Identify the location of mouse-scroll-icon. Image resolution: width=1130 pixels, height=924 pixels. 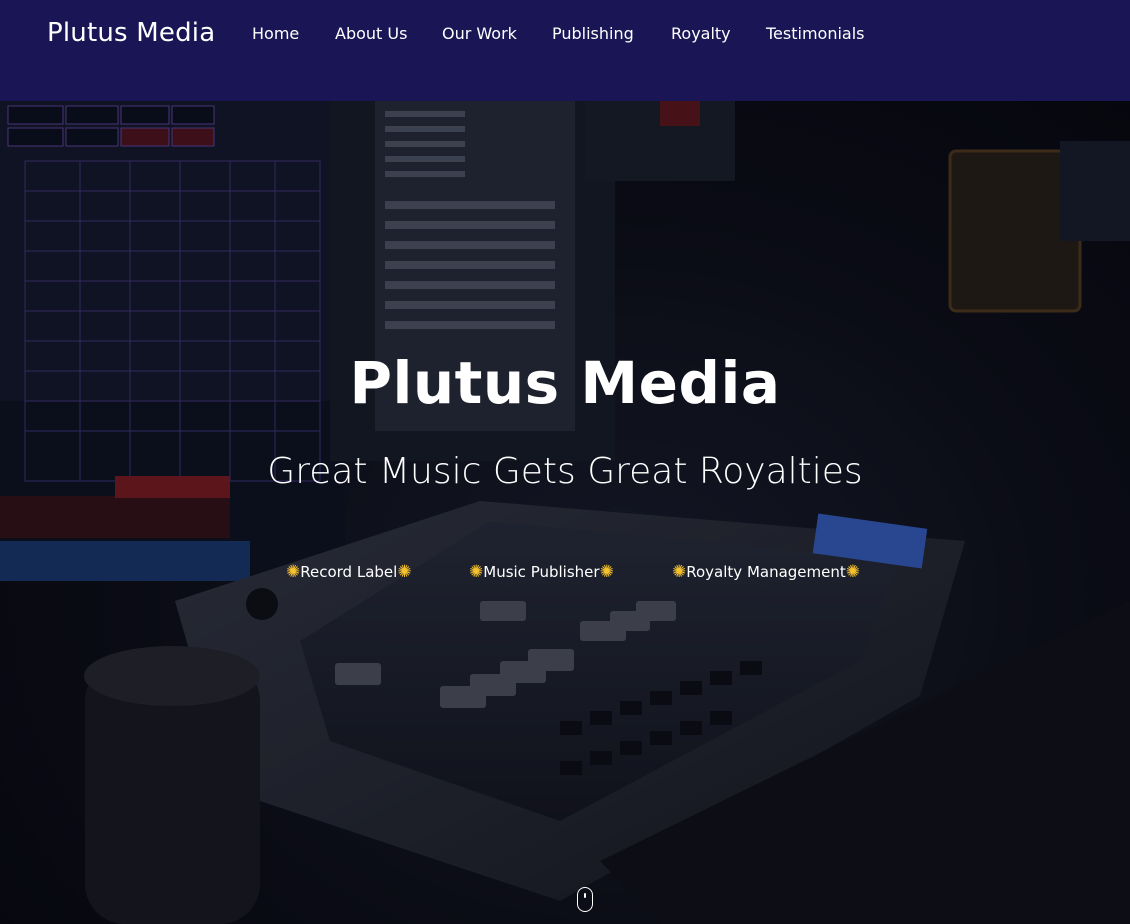
(585, 899).